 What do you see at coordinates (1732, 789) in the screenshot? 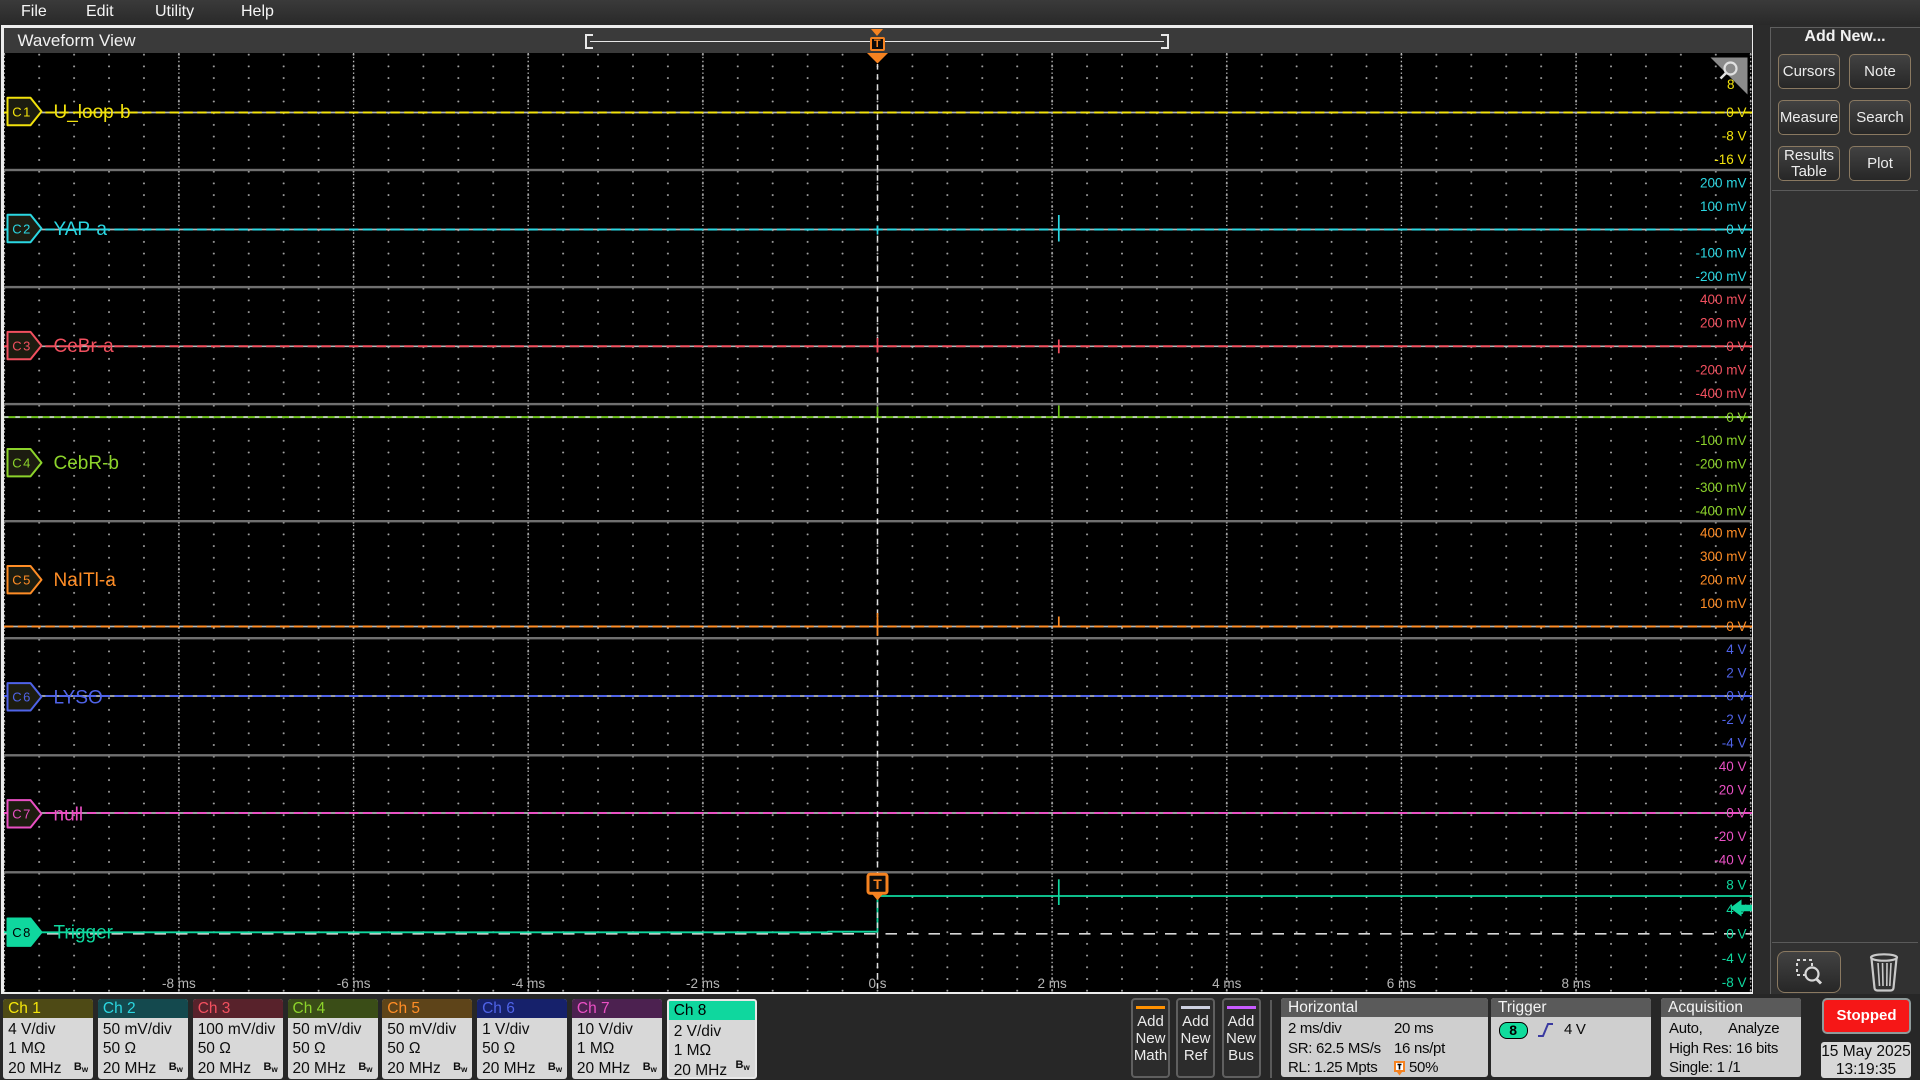
I see `svg-text: 20 V` at bounding box center [1732, 789].